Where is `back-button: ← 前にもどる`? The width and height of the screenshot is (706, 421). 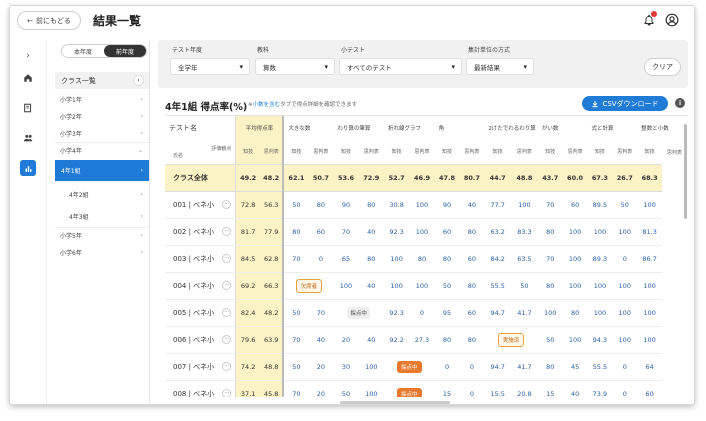
back-button: ← 前にもどる is located at coordinates (49, 20).